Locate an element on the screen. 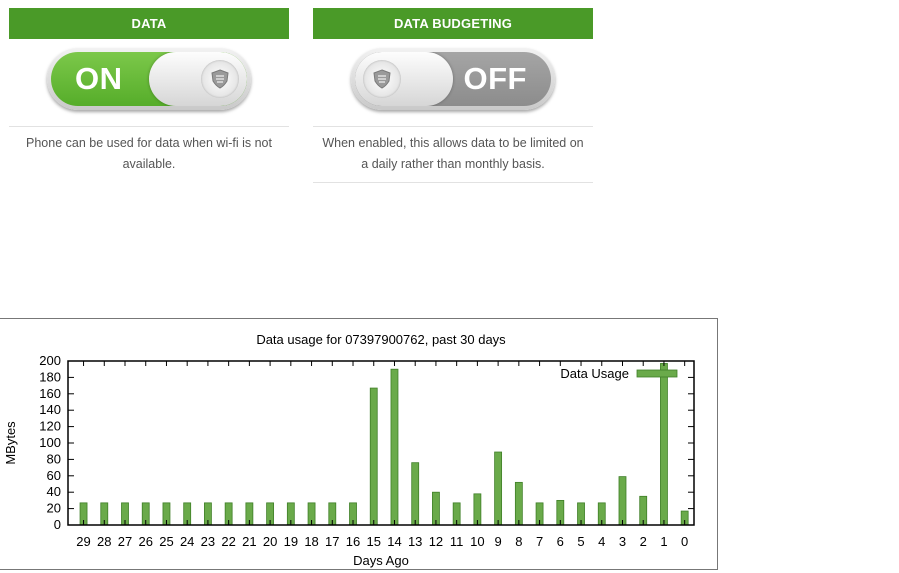 This screenshot has height=573, width=899. y-tick-label: 20 is located at coordinates (54, 508).